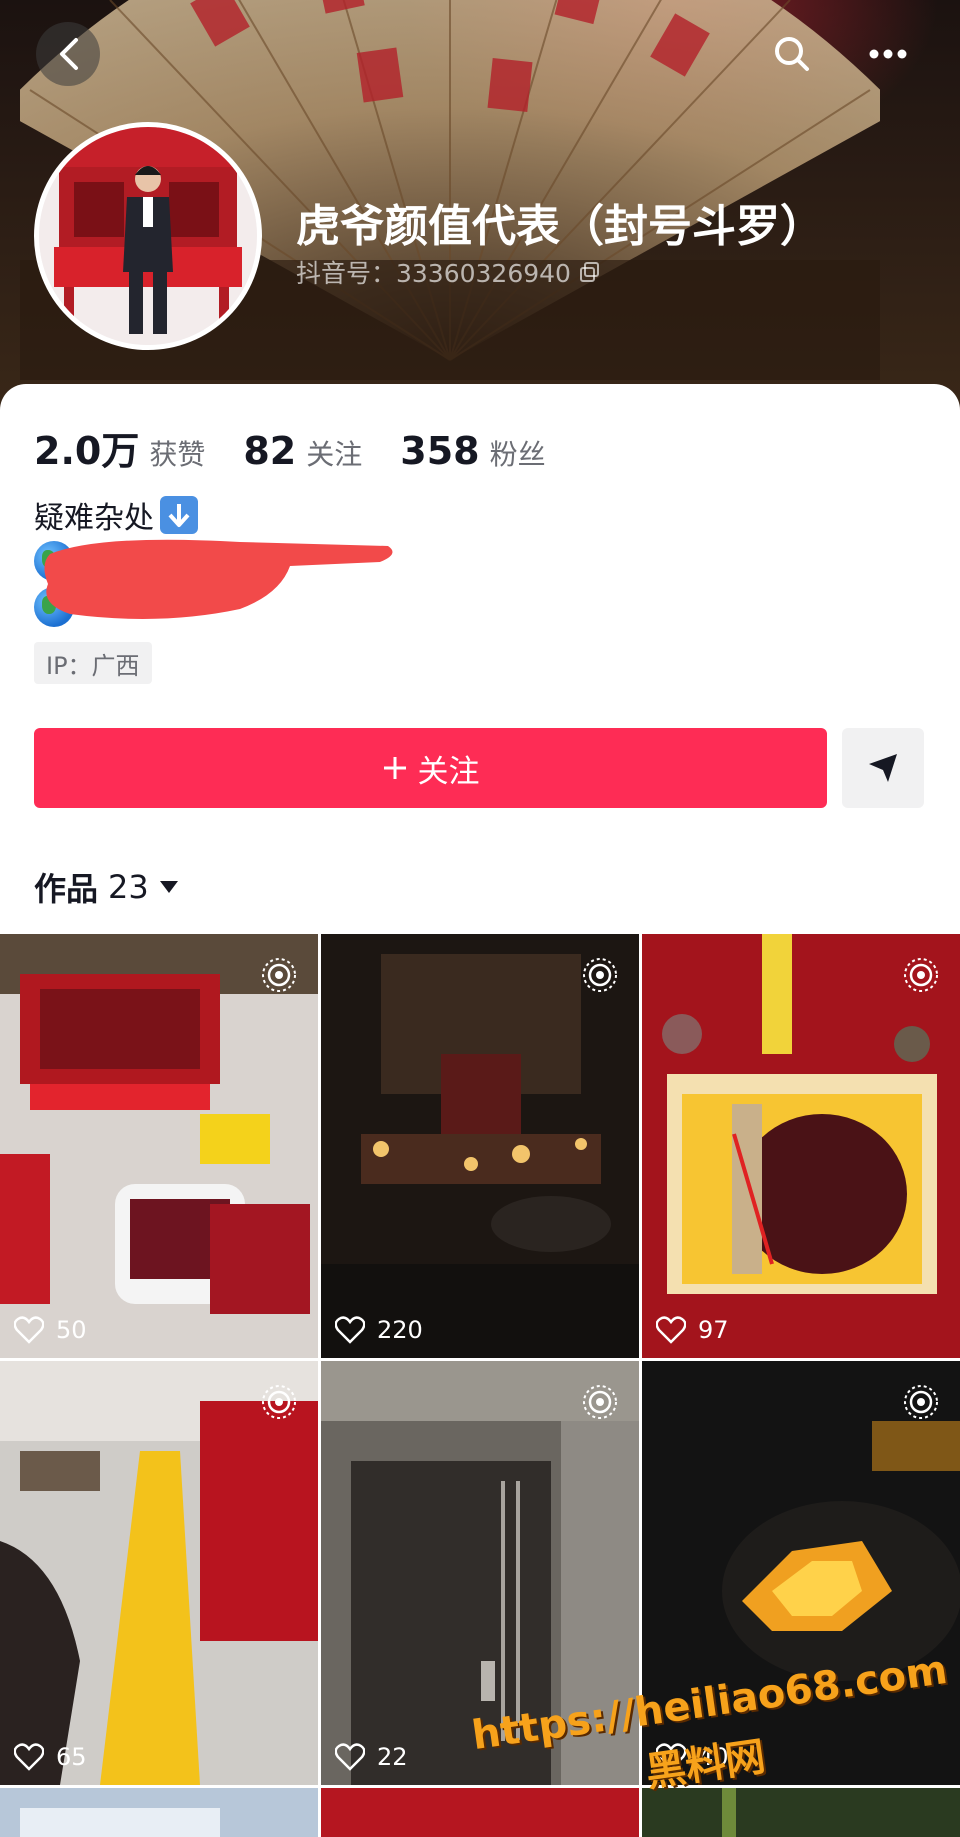 The width and height of the screenshot is (960, 1837). What do you see at coordinates (517, 454) in the screenshot?
I see `followers-label: 粉丝` at bounding box center [517, 454].